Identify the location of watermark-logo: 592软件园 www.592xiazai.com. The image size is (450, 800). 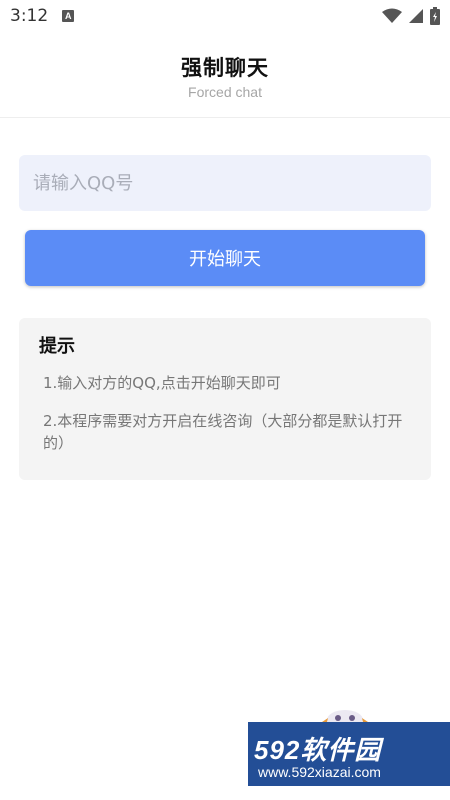
(349, 754).